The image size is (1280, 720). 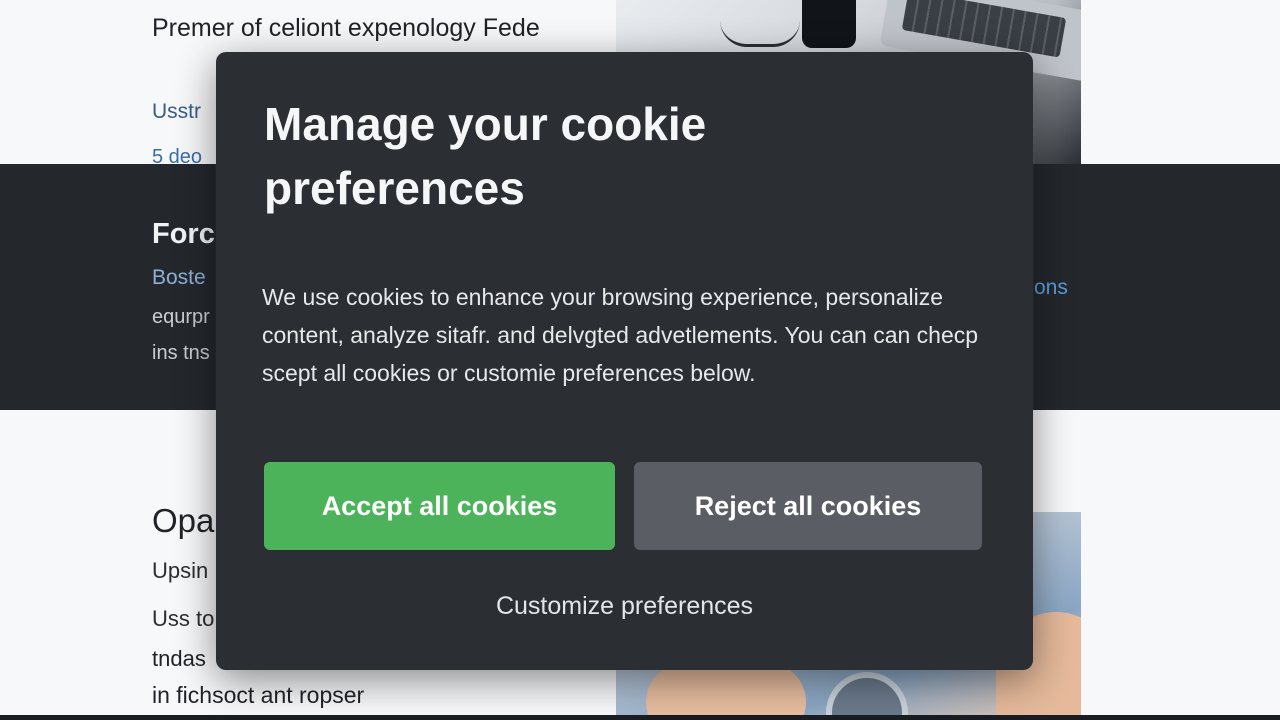 I want to click on accept-all-cookies-button: Accept all cookies, so click(x=439, y=506).